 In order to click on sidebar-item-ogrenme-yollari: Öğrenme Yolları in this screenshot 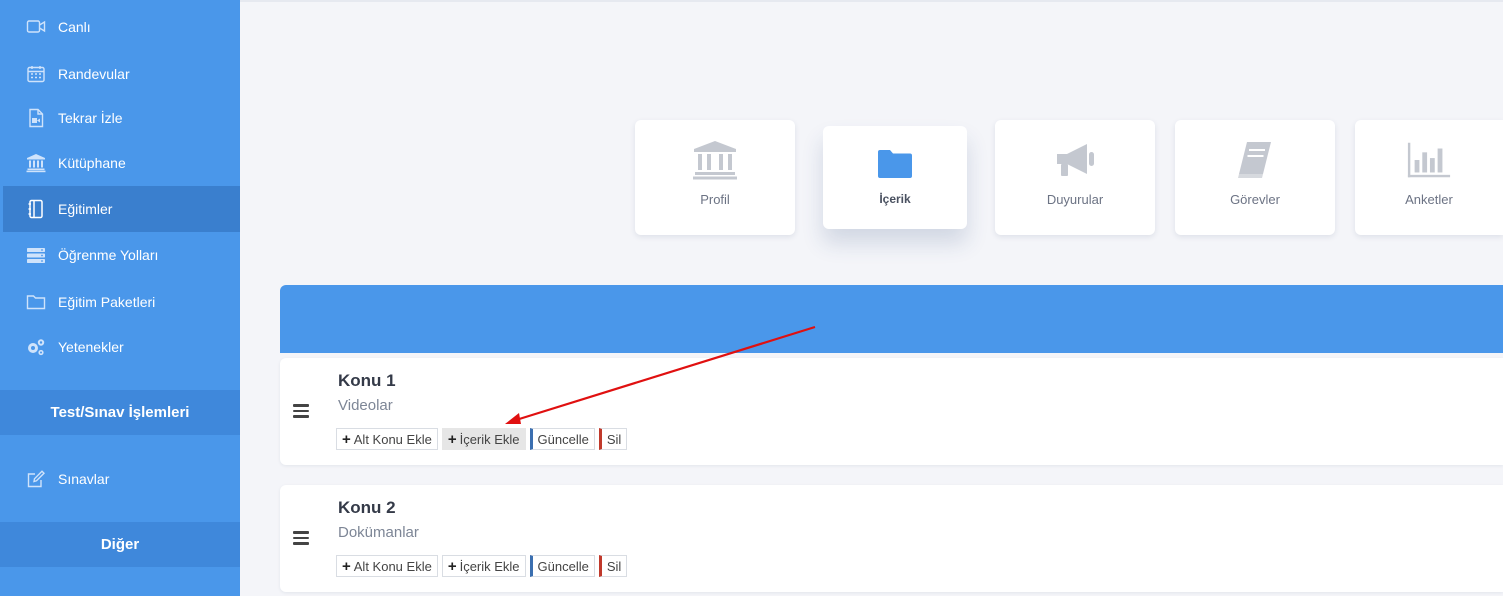, I will do `click(120, 255)`.